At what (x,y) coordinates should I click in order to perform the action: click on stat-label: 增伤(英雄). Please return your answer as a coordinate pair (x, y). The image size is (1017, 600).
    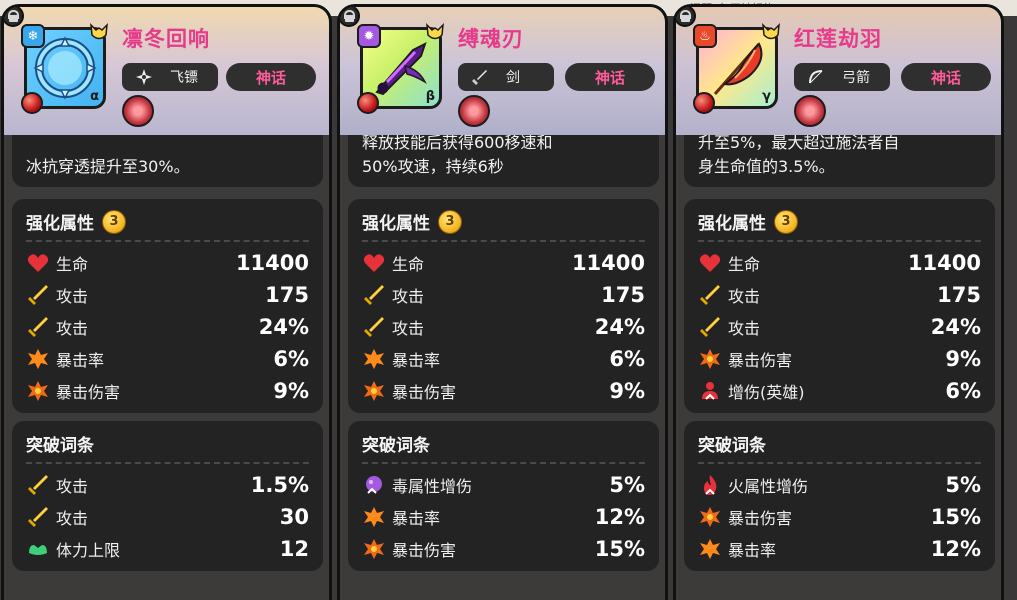
    Looking at the image, I should click on (766, 392).